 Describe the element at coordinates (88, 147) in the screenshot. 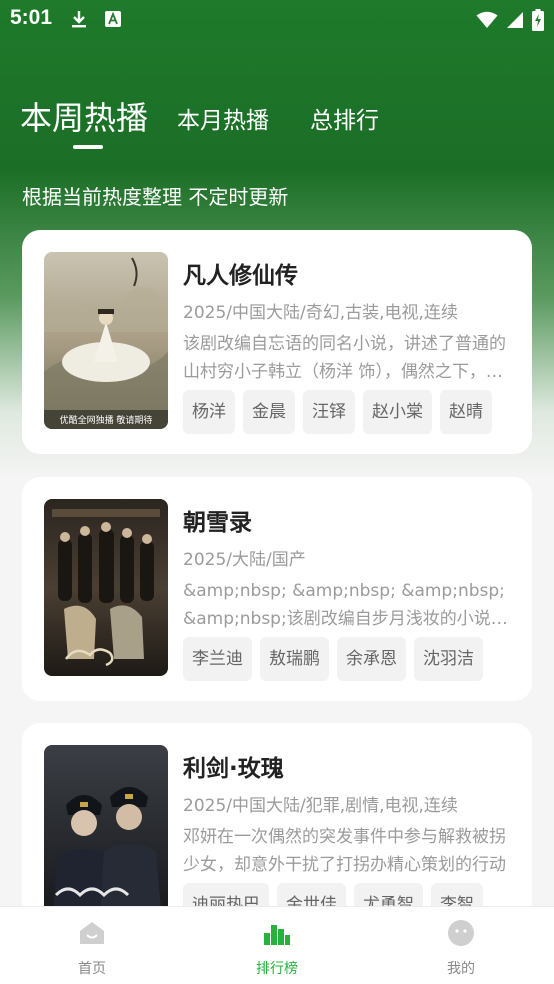

I see `active-tab-indicator` at that location.